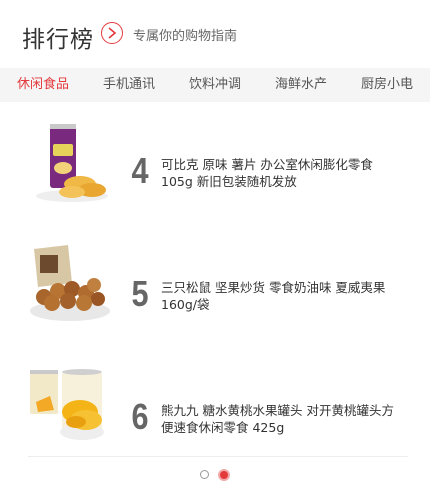  Describe the element at coordinates (129, 85) in the screenshot. I see `tab-mobile: 手机通讯` at that location.